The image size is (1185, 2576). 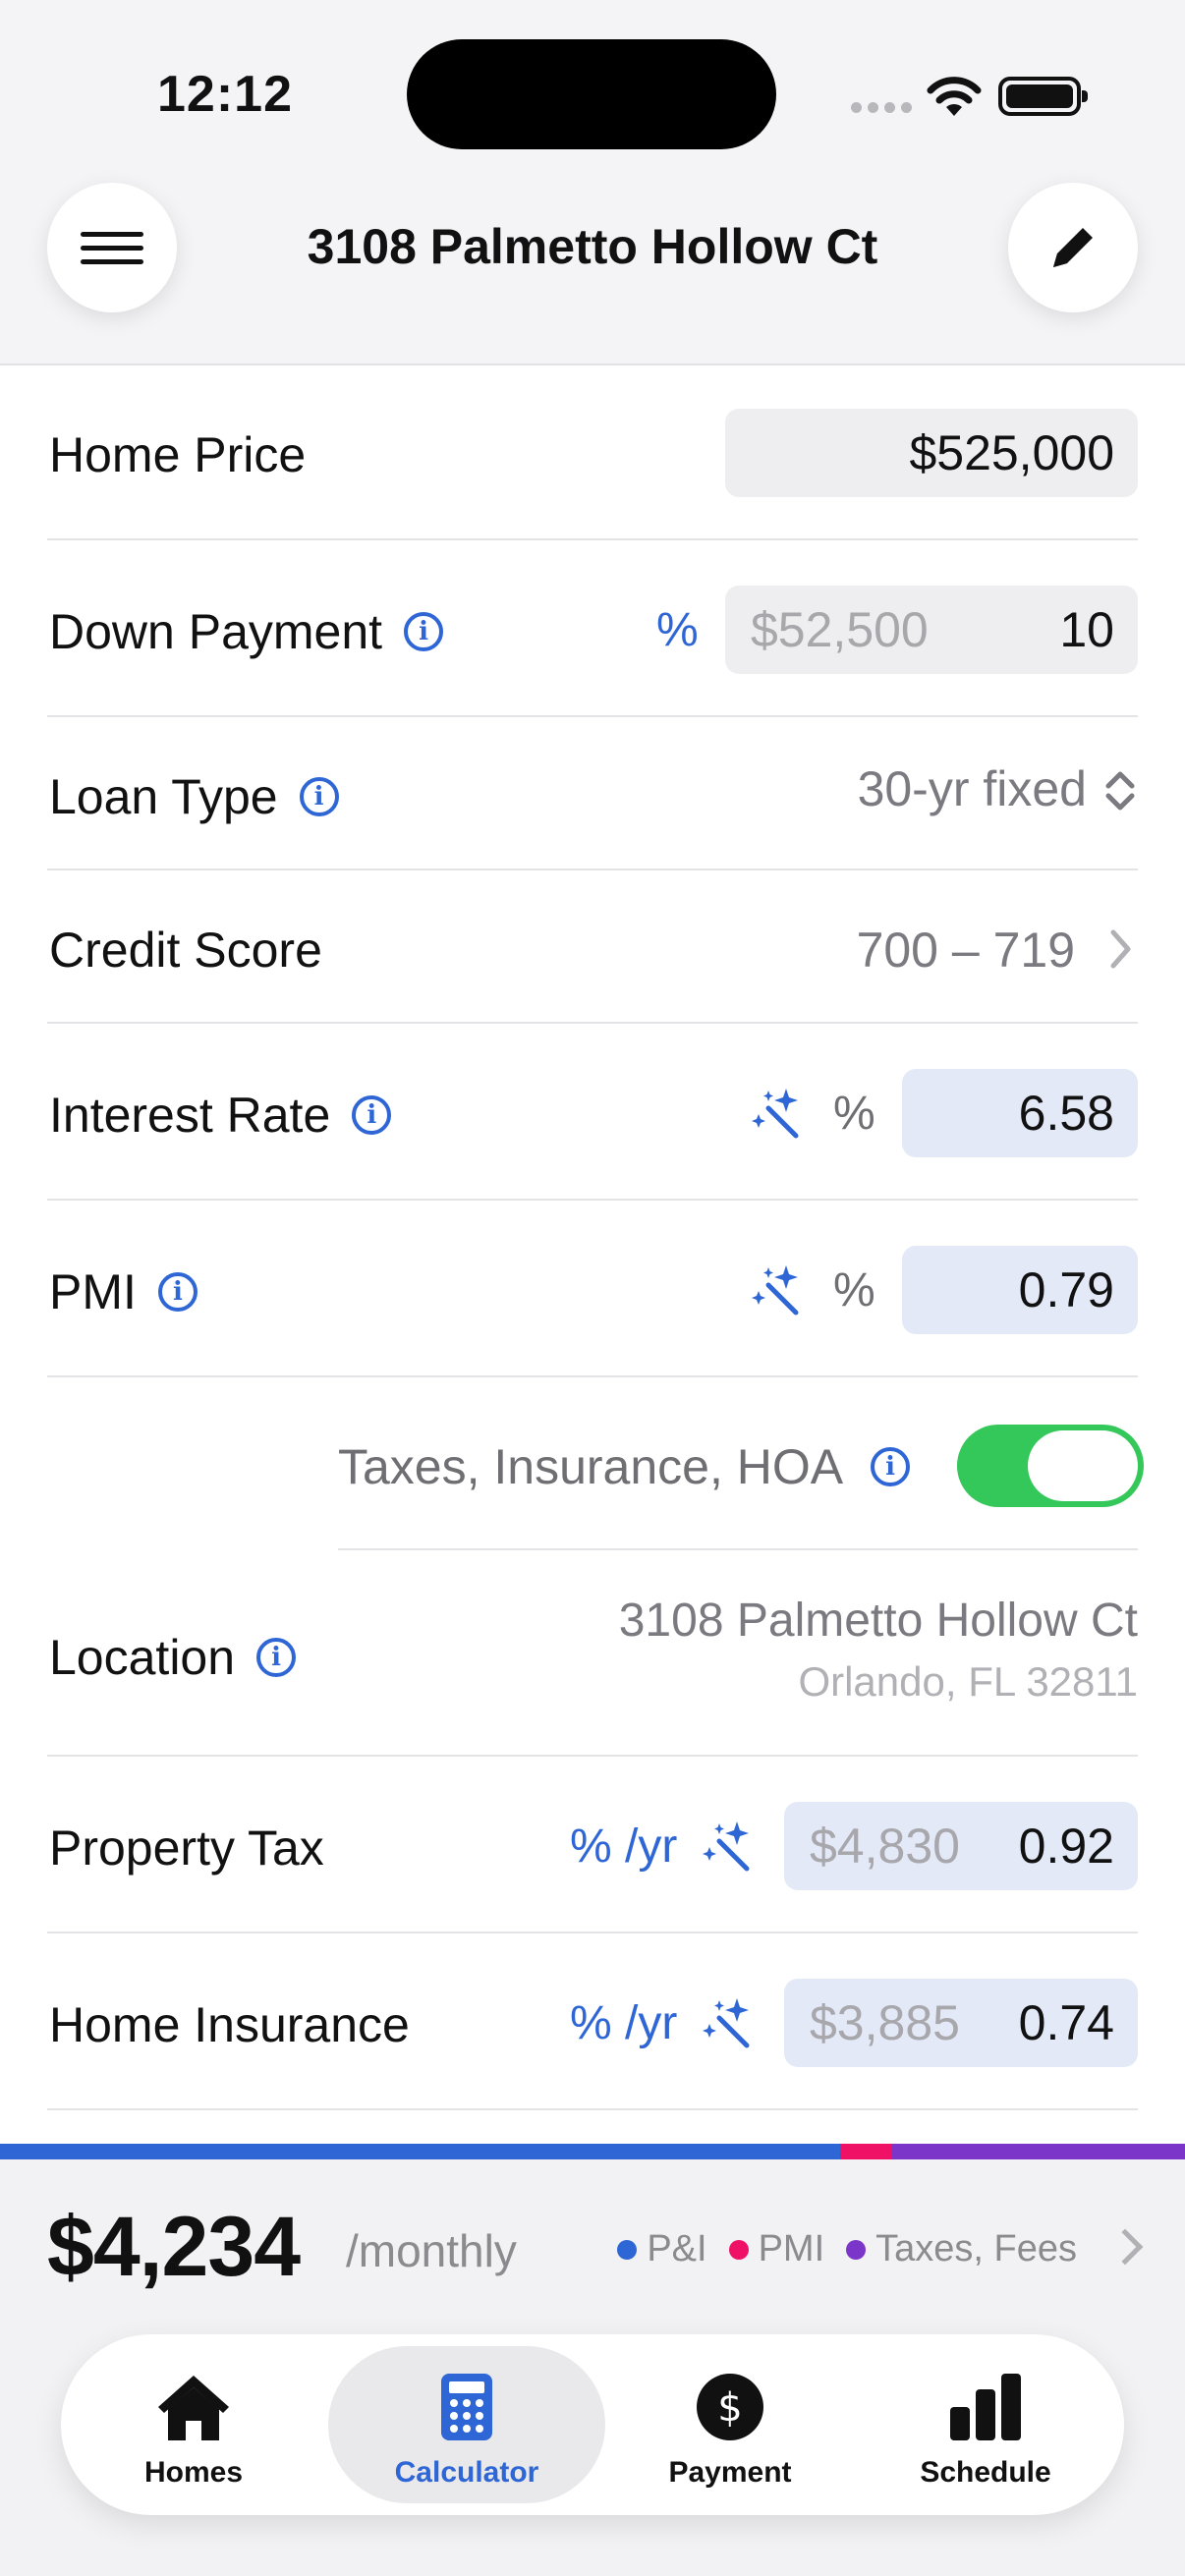 What do you see at coordinates (968, 1681) in the screenshot?
I see `location-address-line2: Orlando, FL 32811` at bounding box center [968, 1681].